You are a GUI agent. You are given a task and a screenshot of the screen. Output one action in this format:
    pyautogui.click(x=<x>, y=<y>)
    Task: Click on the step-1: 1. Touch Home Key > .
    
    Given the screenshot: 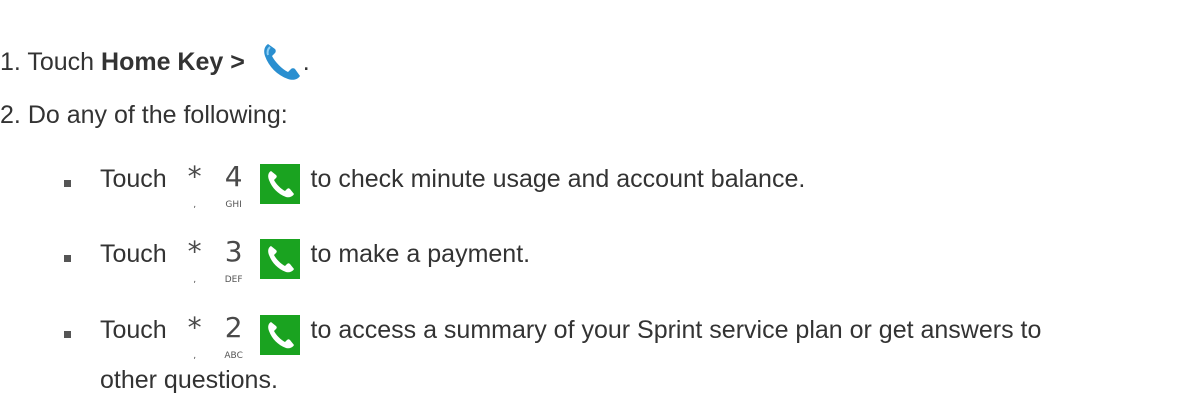 What is the action you would take?
    pyautogui.click(x=155, y=62)
    